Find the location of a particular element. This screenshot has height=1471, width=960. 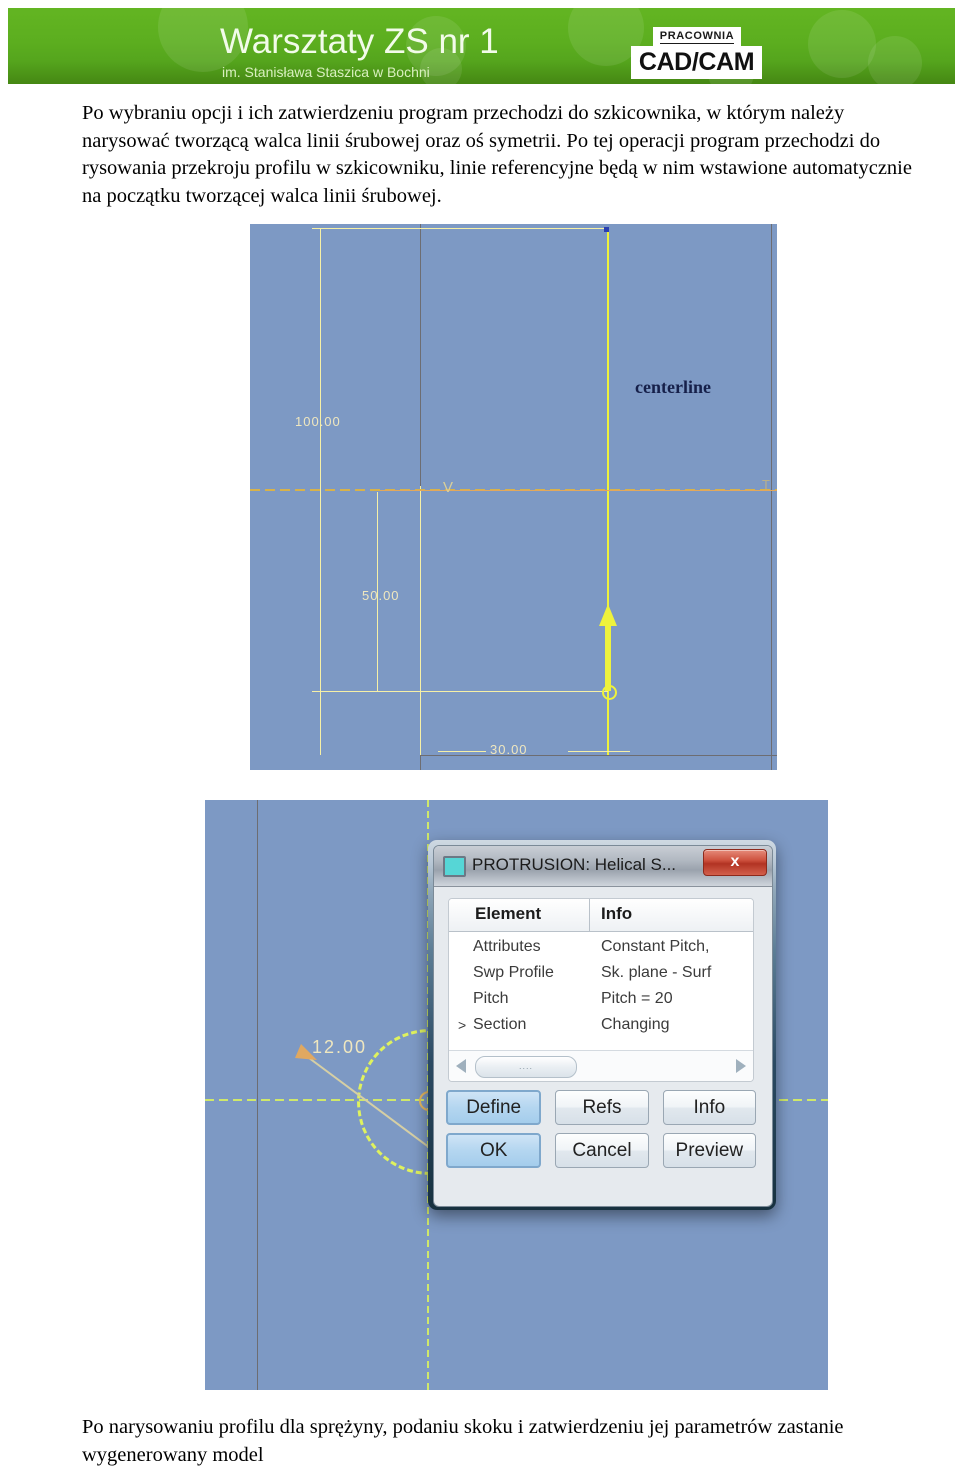

row-element: Pitch is located at coordinates (491, 998).